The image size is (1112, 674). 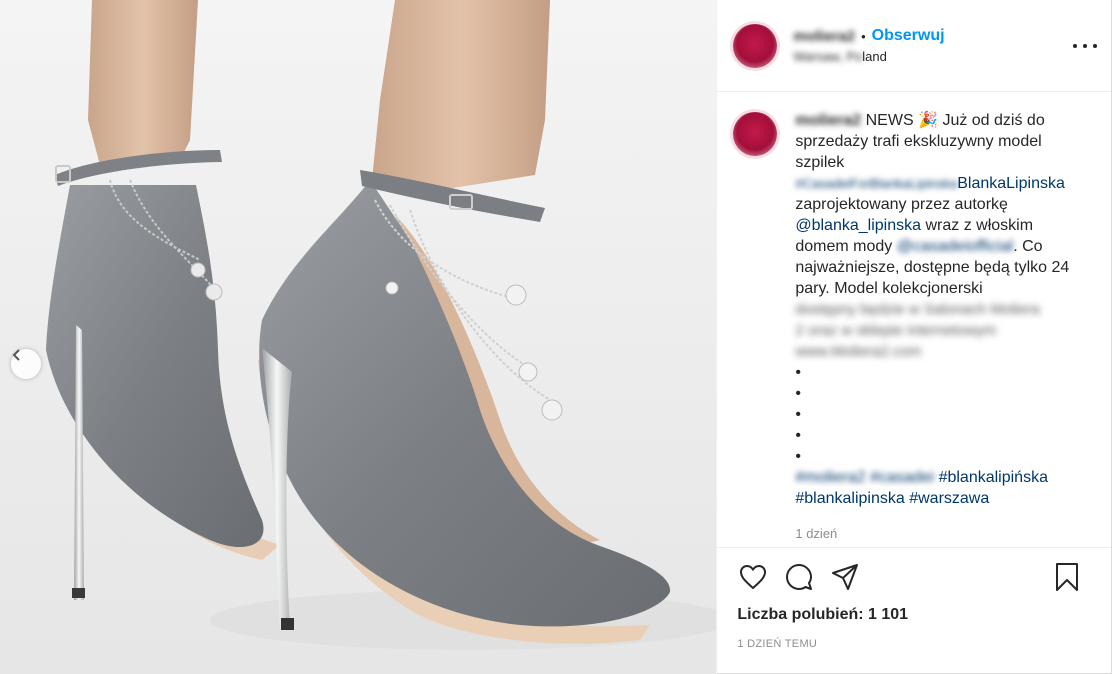 What do you see at coordinates (1011, 183) in the screenshot?
I see `hashtag-blankalipinska-visible: BlankaLipinska` at bounding box center [1011, 183].